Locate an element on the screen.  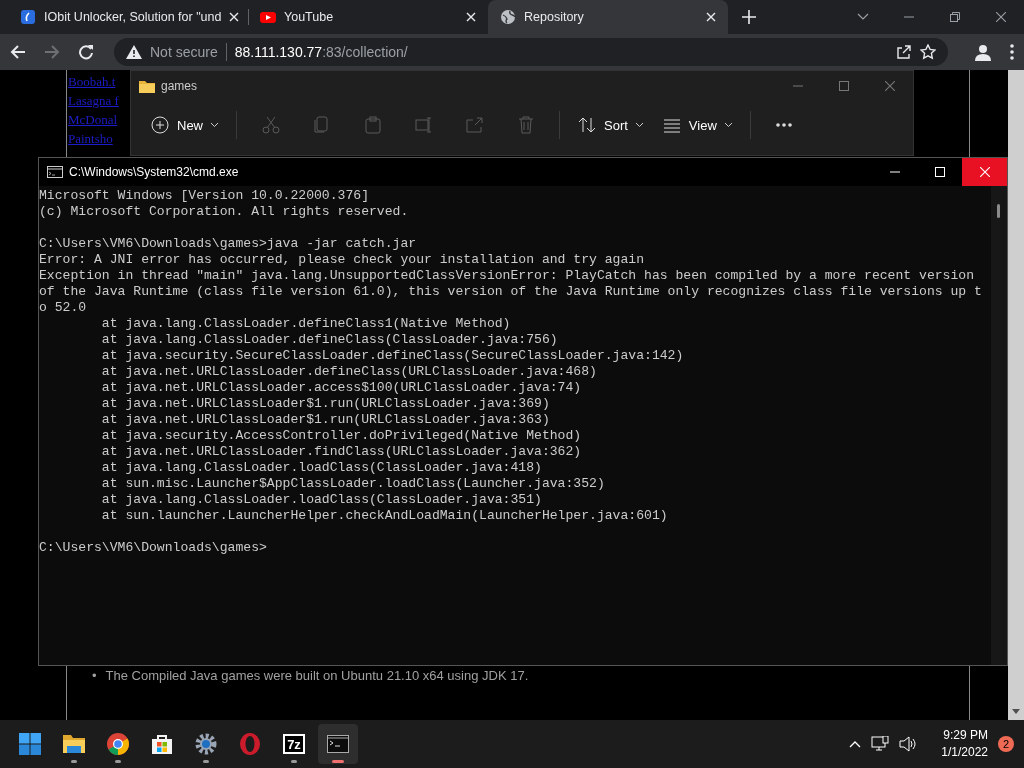
console-icon is located at coordinates (55, 172).